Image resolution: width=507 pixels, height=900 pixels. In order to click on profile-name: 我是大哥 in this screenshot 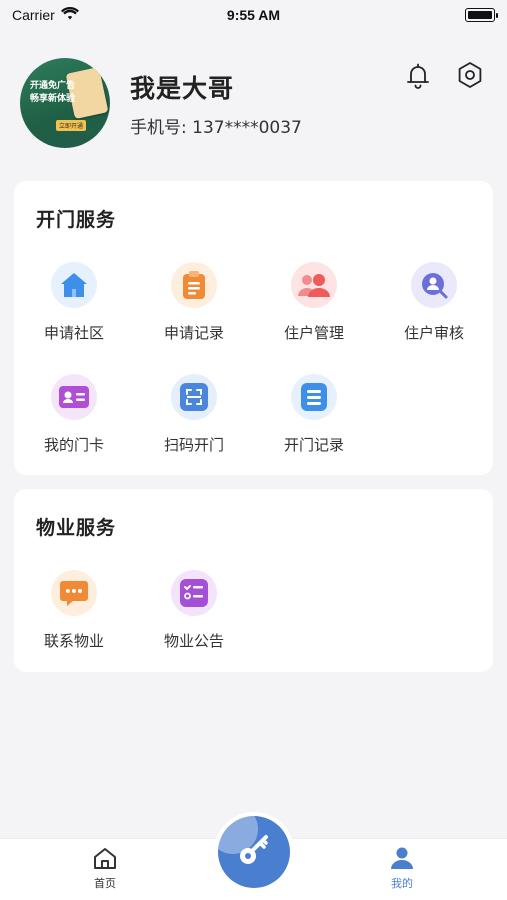, I will do `click(182, 88)`.